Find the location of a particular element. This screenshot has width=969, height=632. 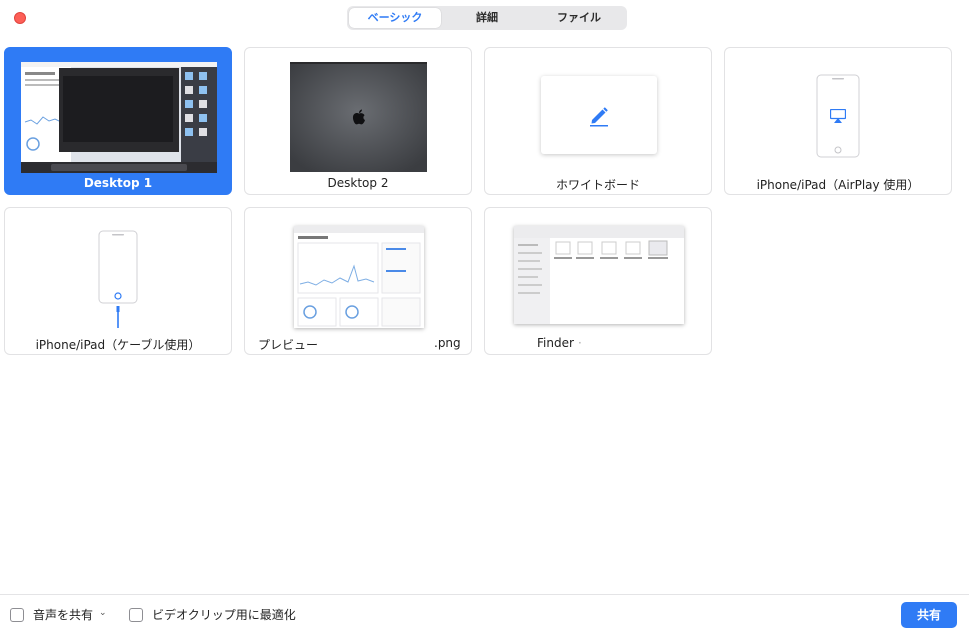

preview-window-thumbnail is located at coordinates (359, 277).